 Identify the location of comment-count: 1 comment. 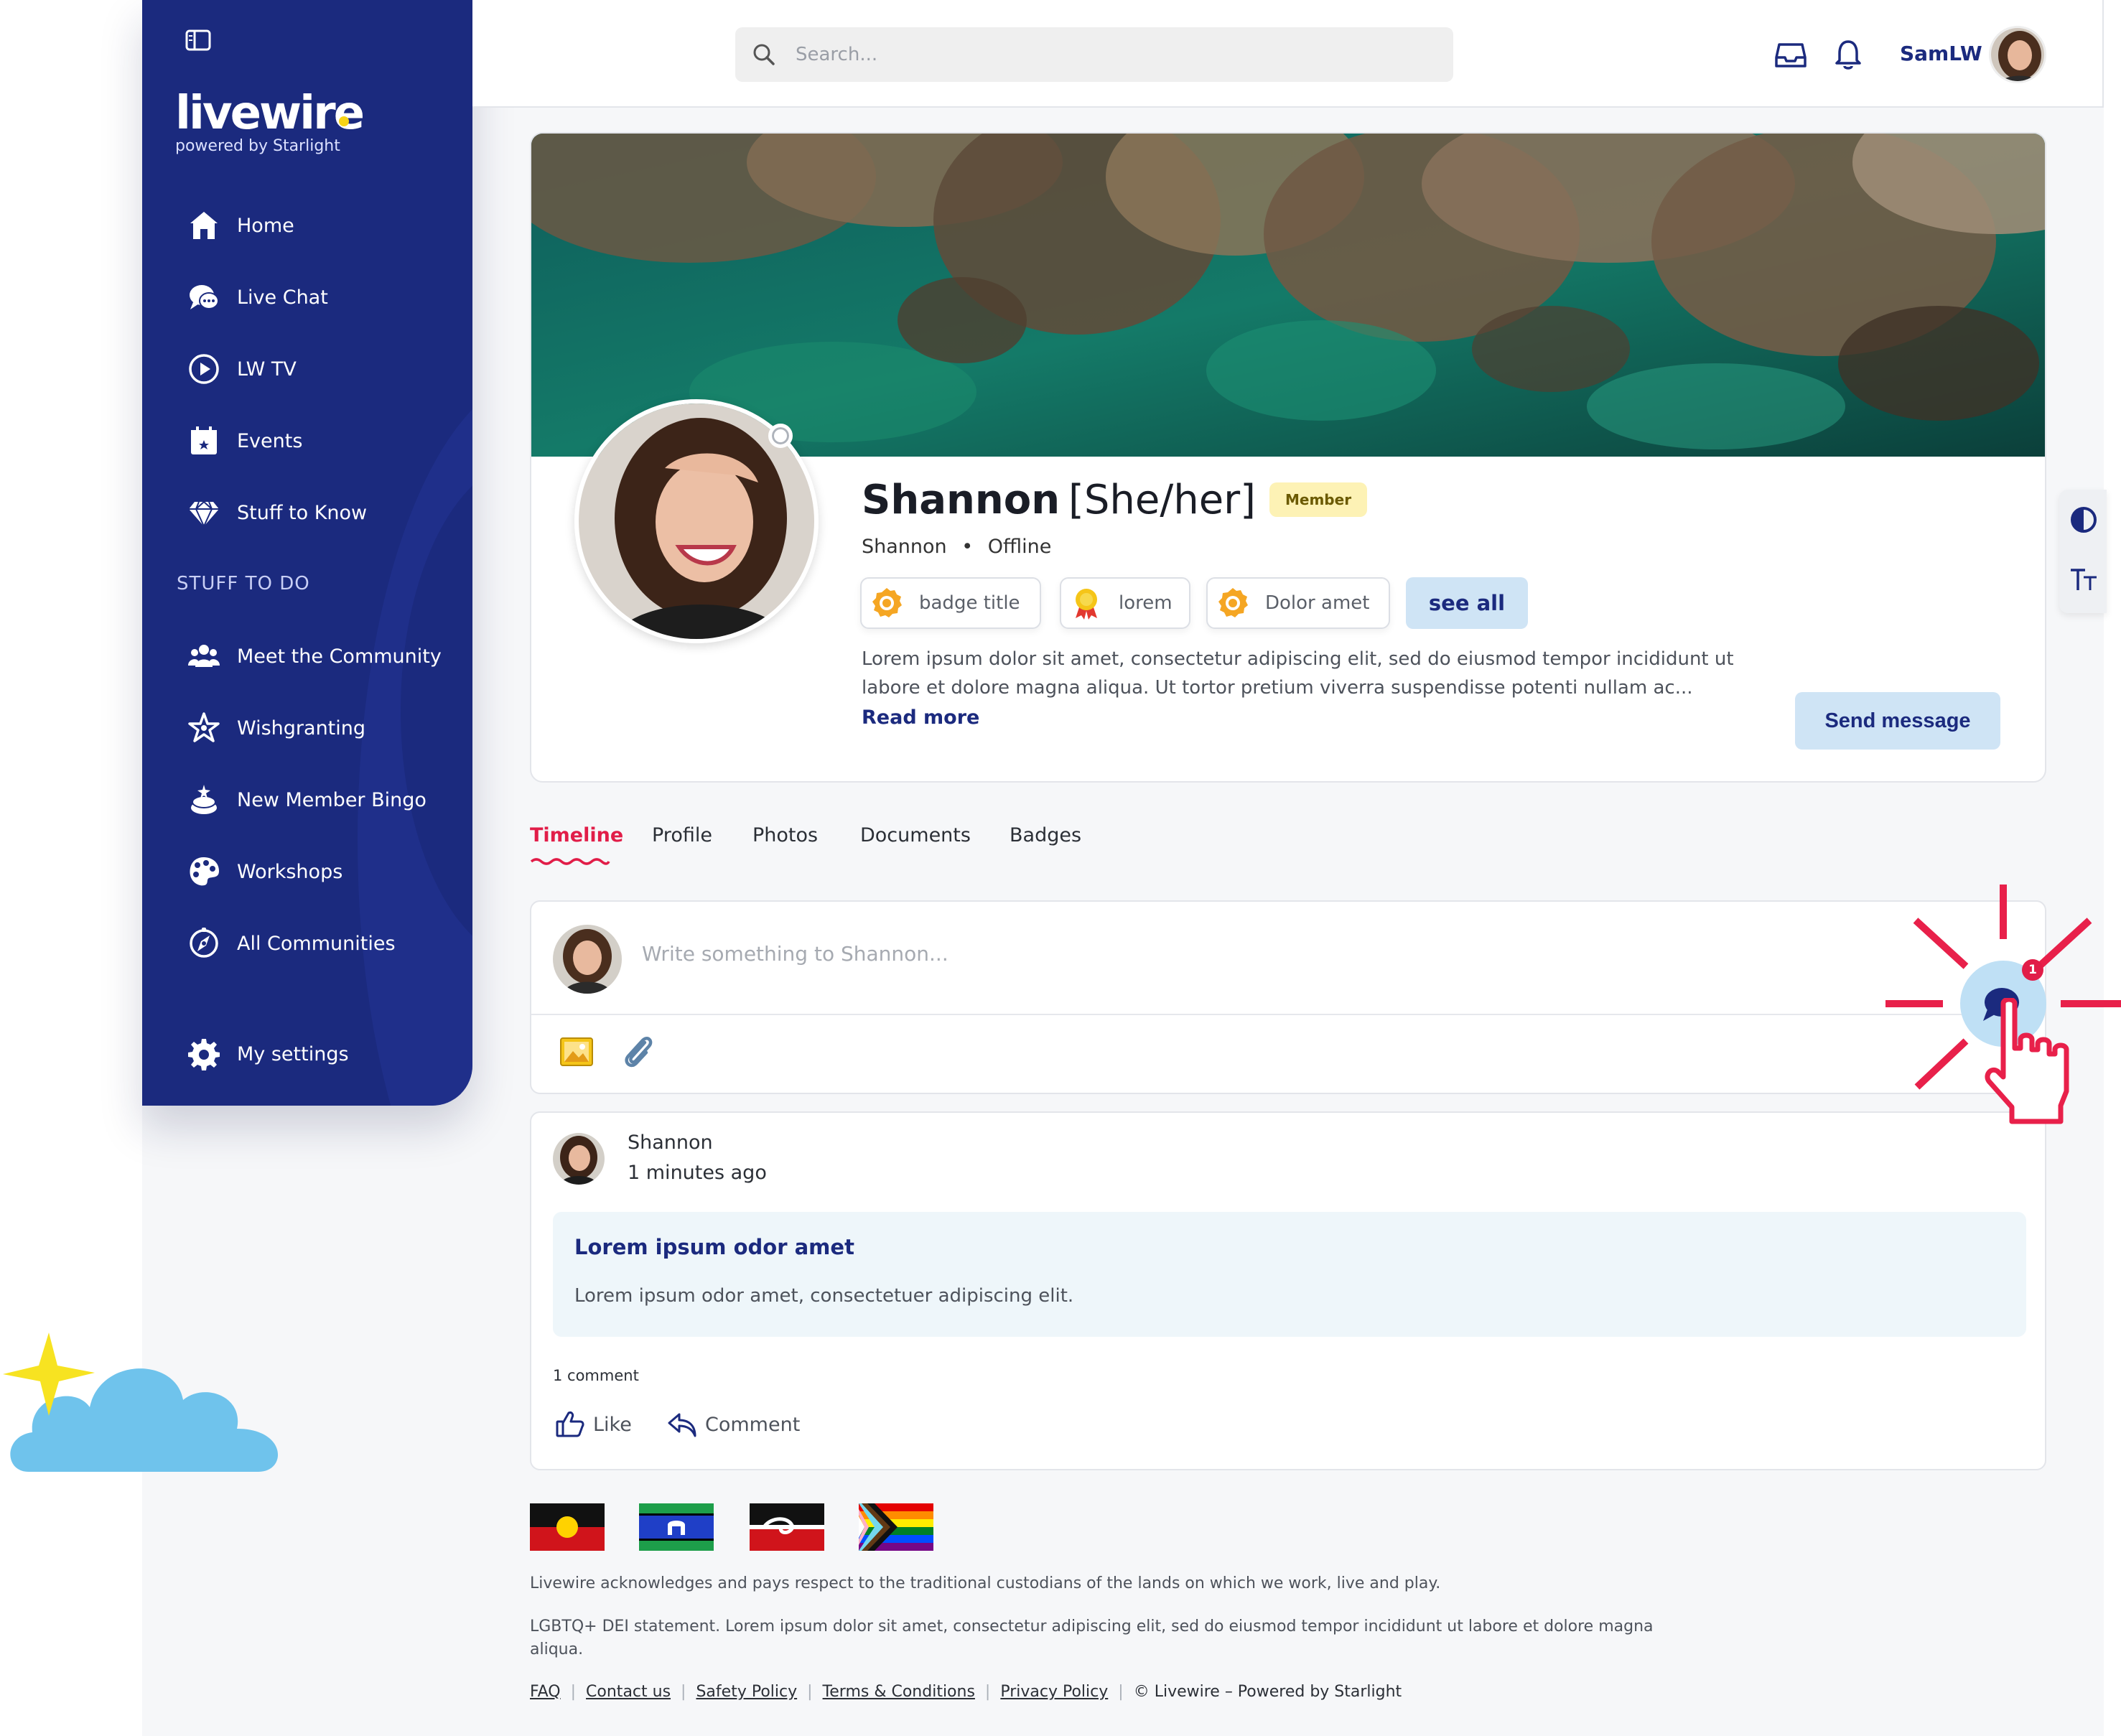
(596, 1375).